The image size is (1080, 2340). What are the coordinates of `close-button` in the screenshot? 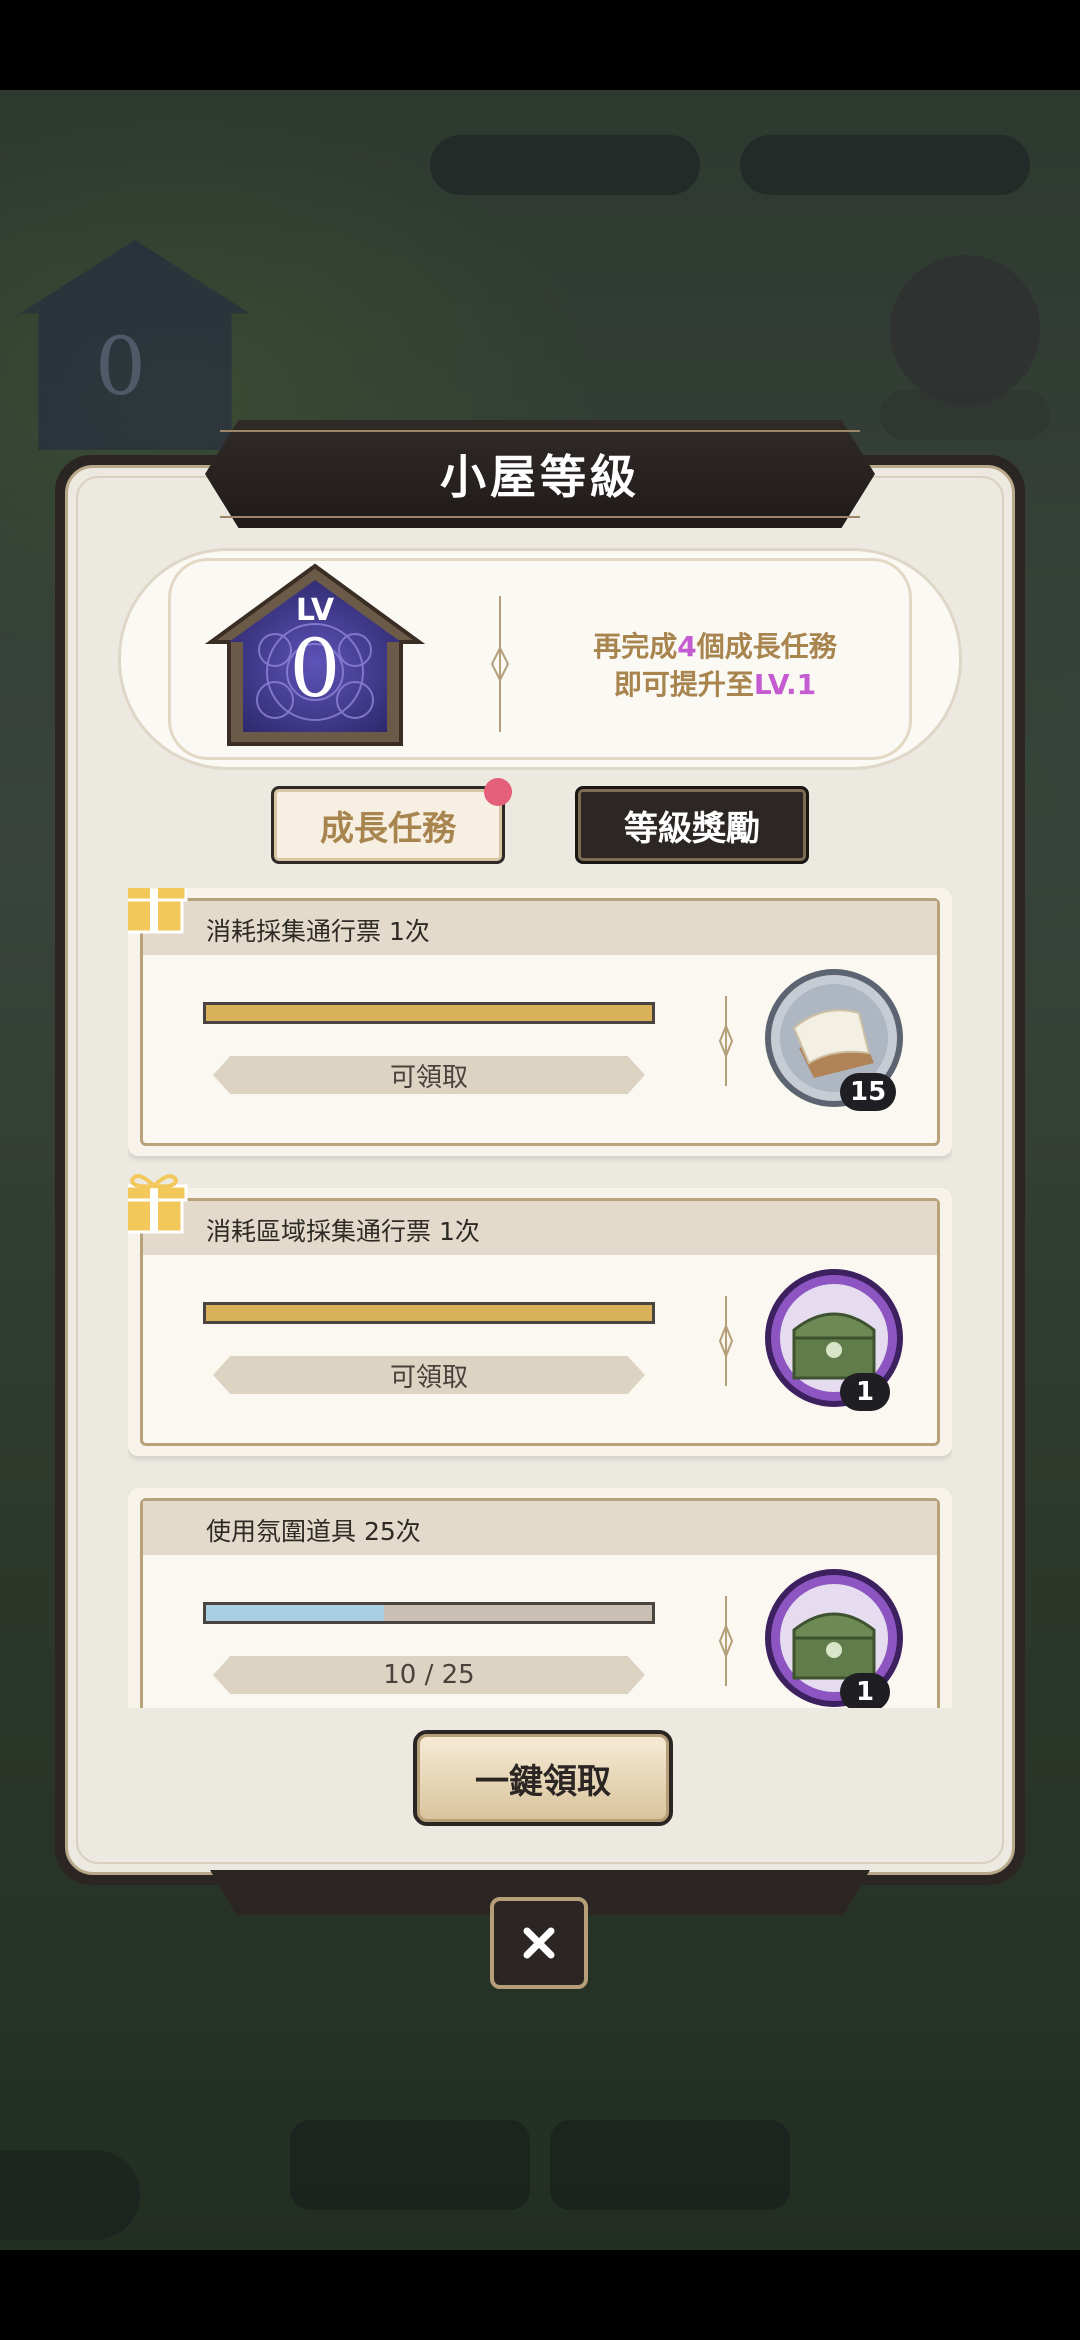 It's located at (539, 1943).